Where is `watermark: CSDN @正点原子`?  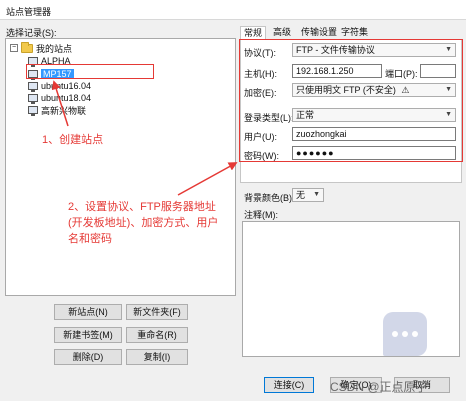
watermark: CSDN @正点原子 is located at coordinates (379, 387).